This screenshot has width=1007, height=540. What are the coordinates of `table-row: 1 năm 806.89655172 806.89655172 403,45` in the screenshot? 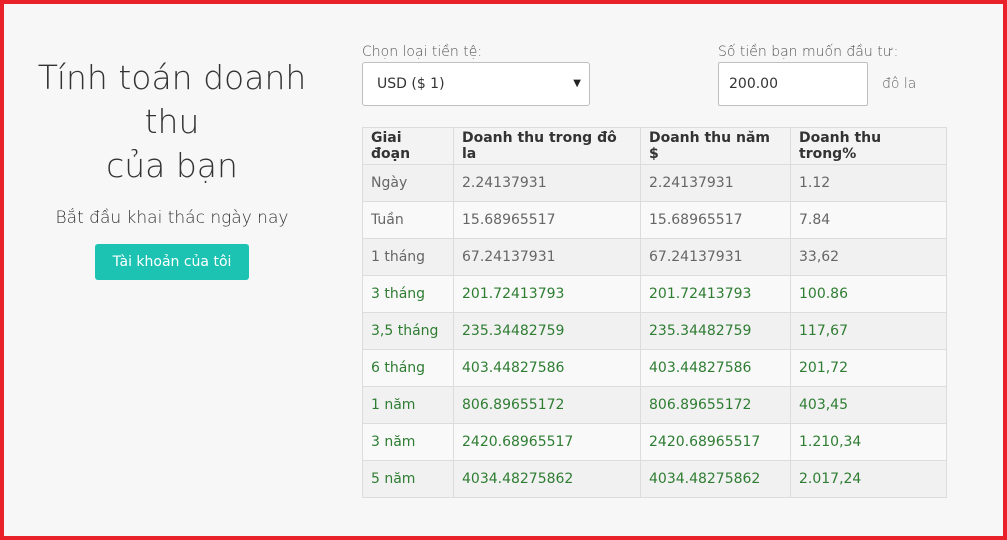 It's located at (654, 405).